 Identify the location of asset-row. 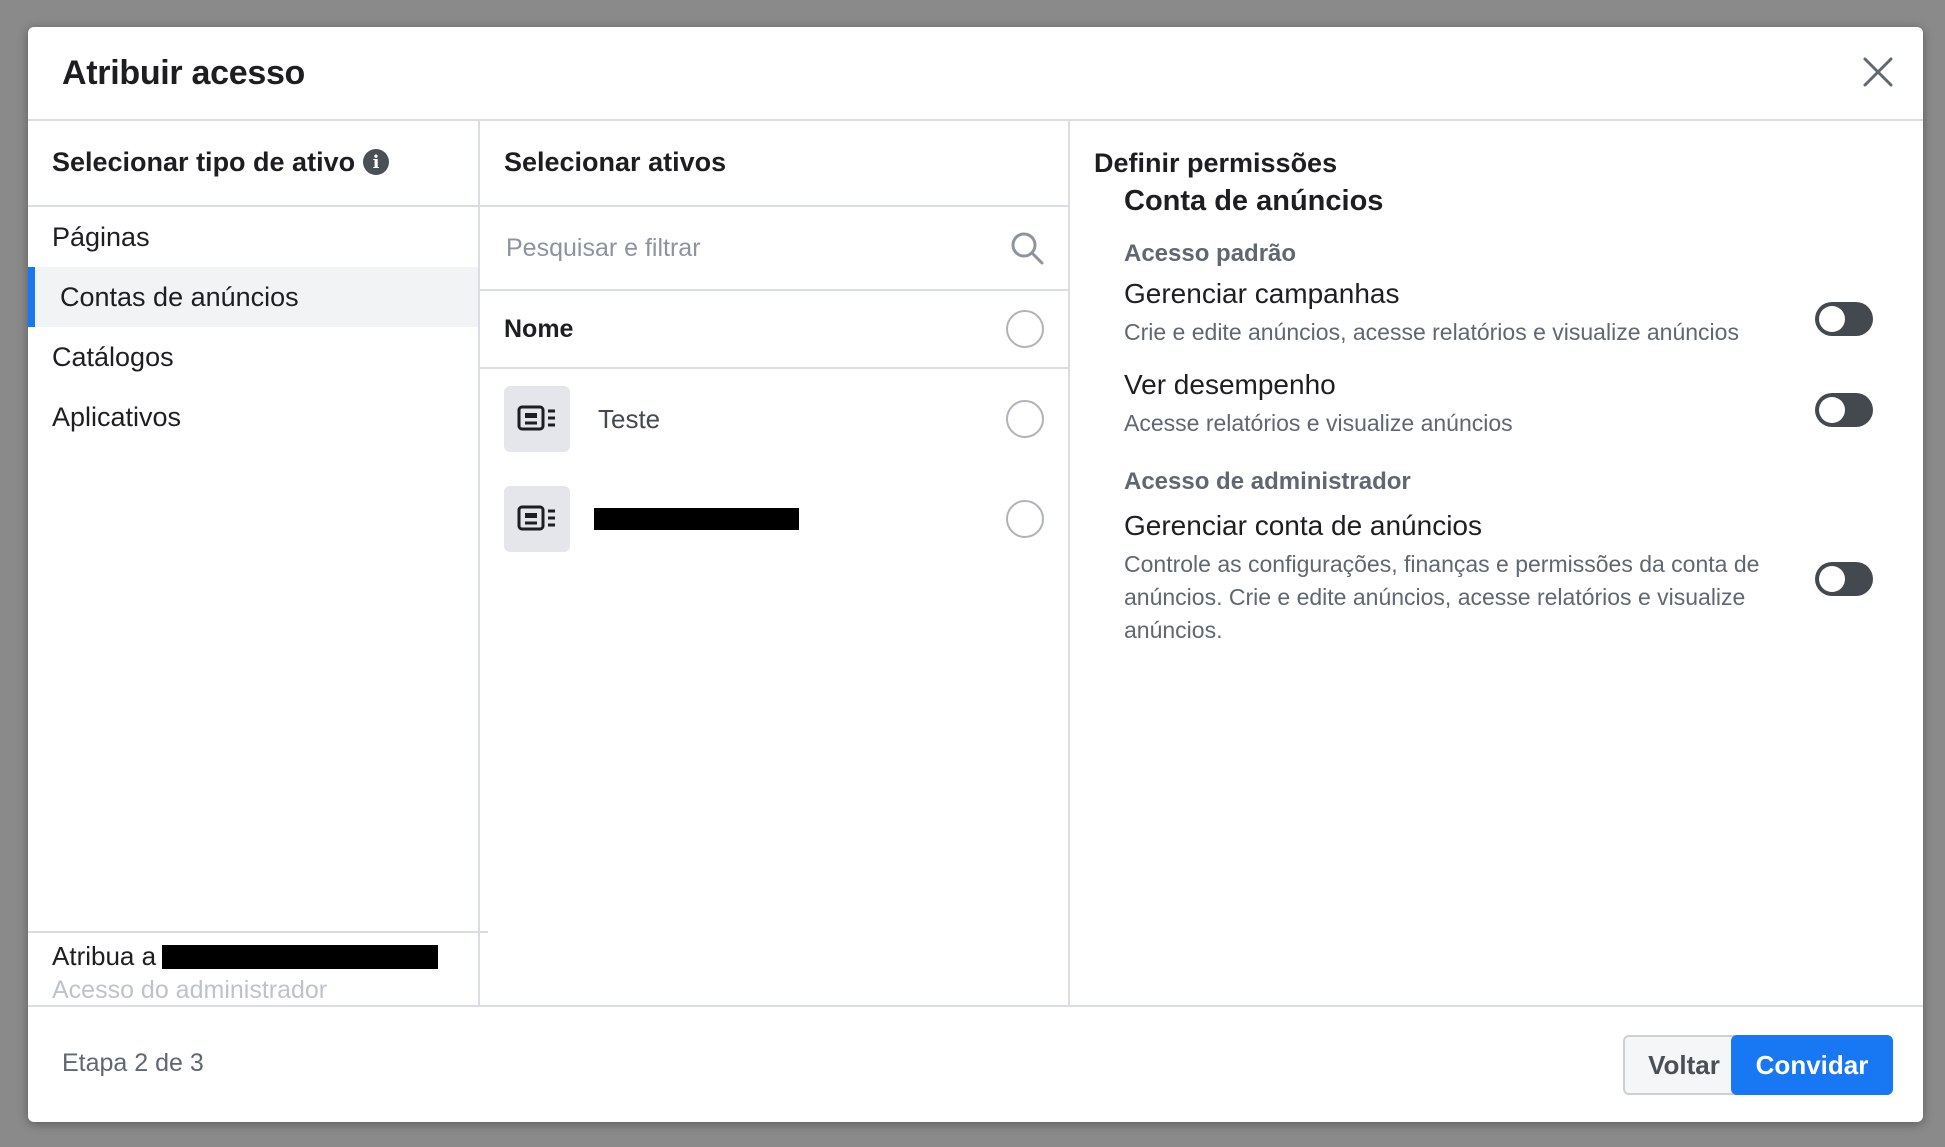
(774, 519).